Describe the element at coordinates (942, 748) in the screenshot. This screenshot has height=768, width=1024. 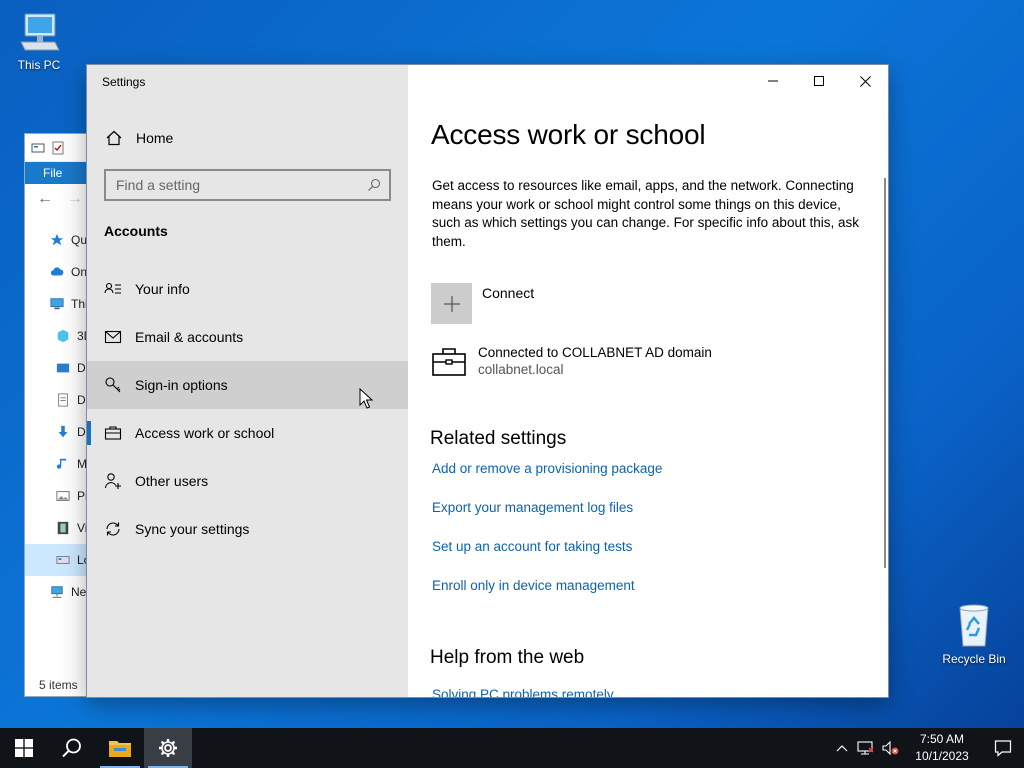
I see `clock: 7:50 AM 10/1/2023` at that location.